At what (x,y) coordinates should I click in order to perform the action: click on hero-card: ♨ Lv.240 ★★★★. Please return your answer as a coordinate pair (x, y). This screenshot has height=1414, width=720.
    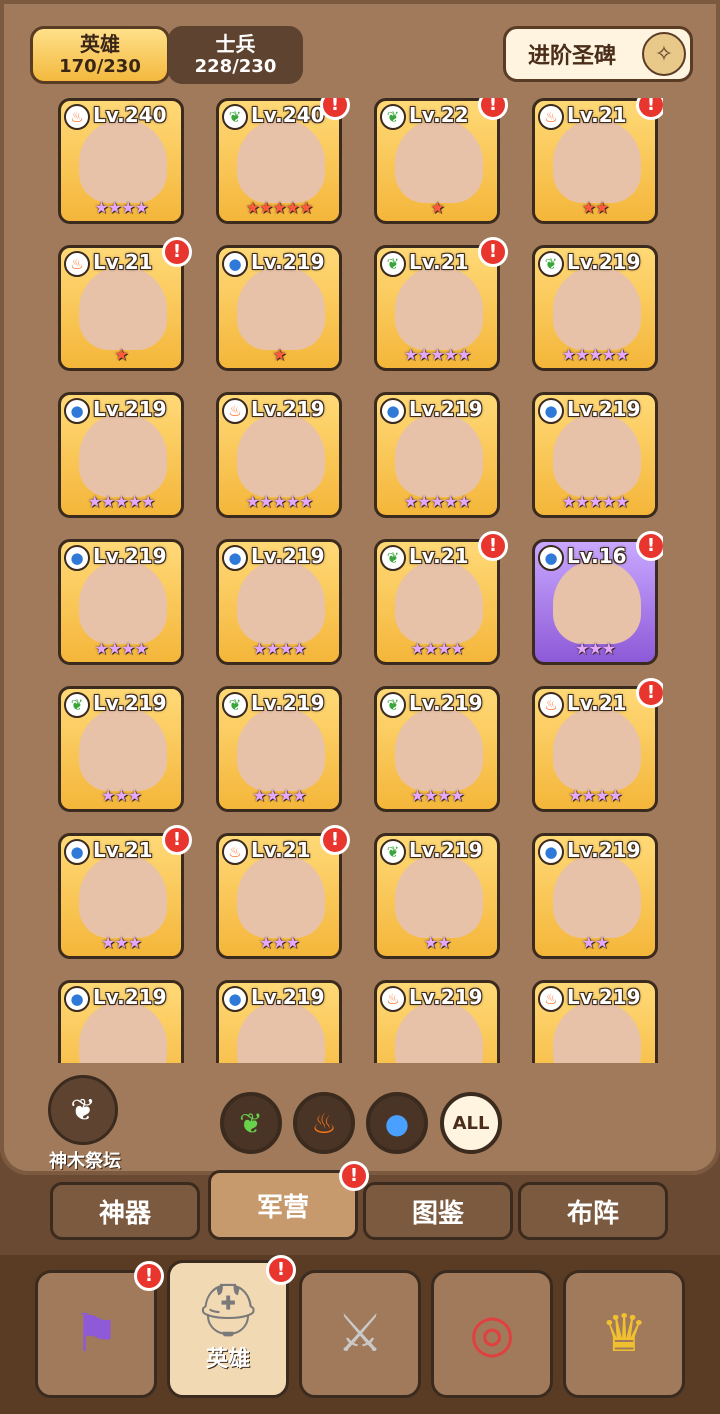
    Looking at the image, I should click on (121, 161).